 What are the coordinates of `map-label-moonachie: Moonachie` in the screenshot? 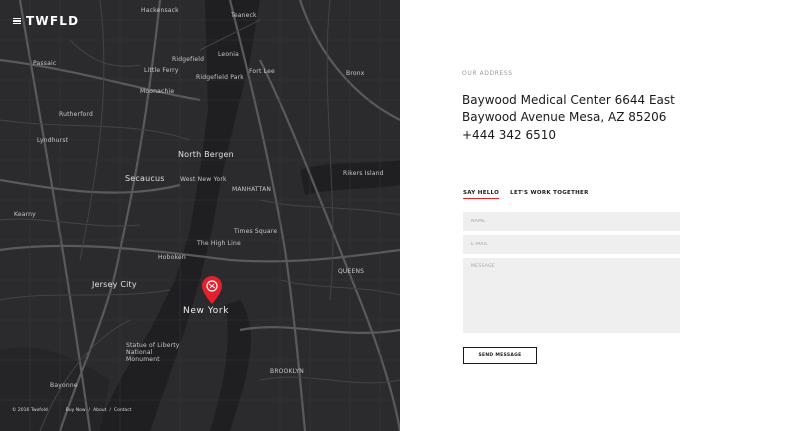 It's located at (157, 91).